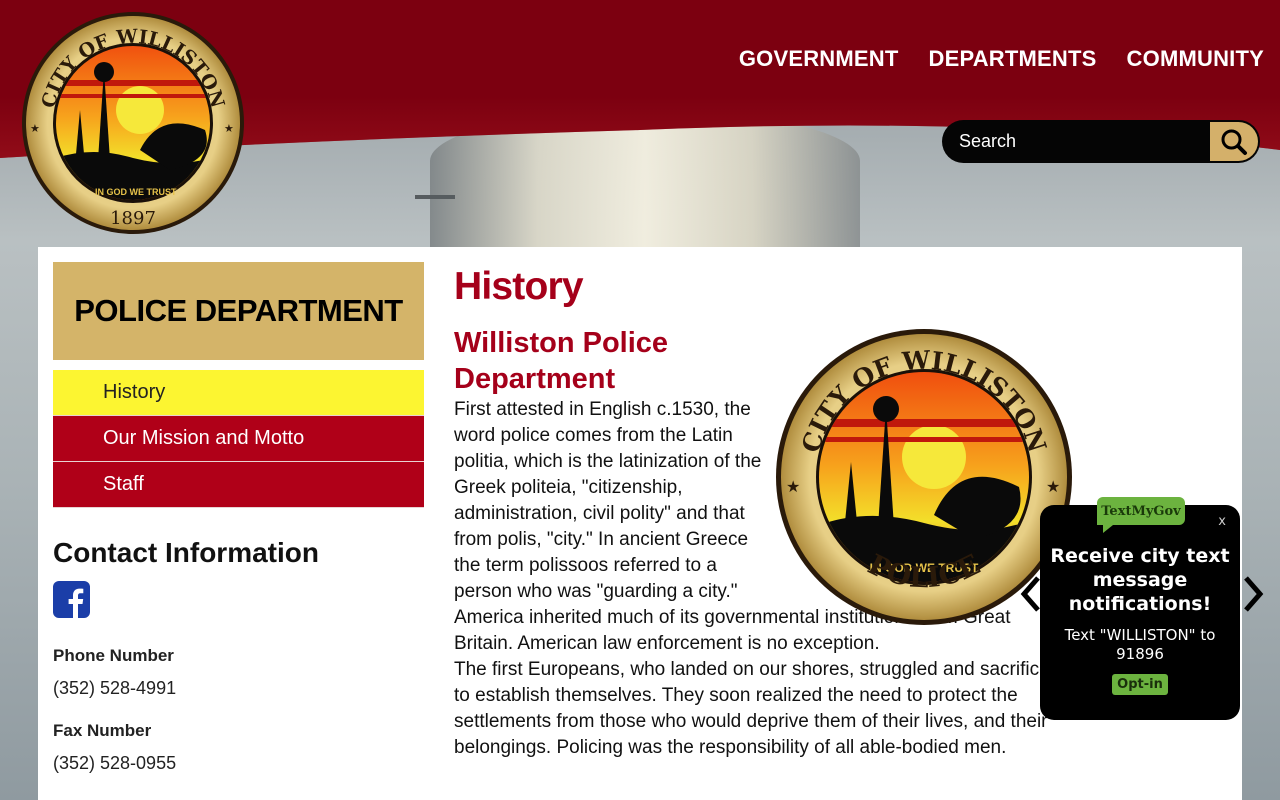 The image size is (1280, 800). I want to click on nav-community: COMMUNITY, so click(1195, 59).